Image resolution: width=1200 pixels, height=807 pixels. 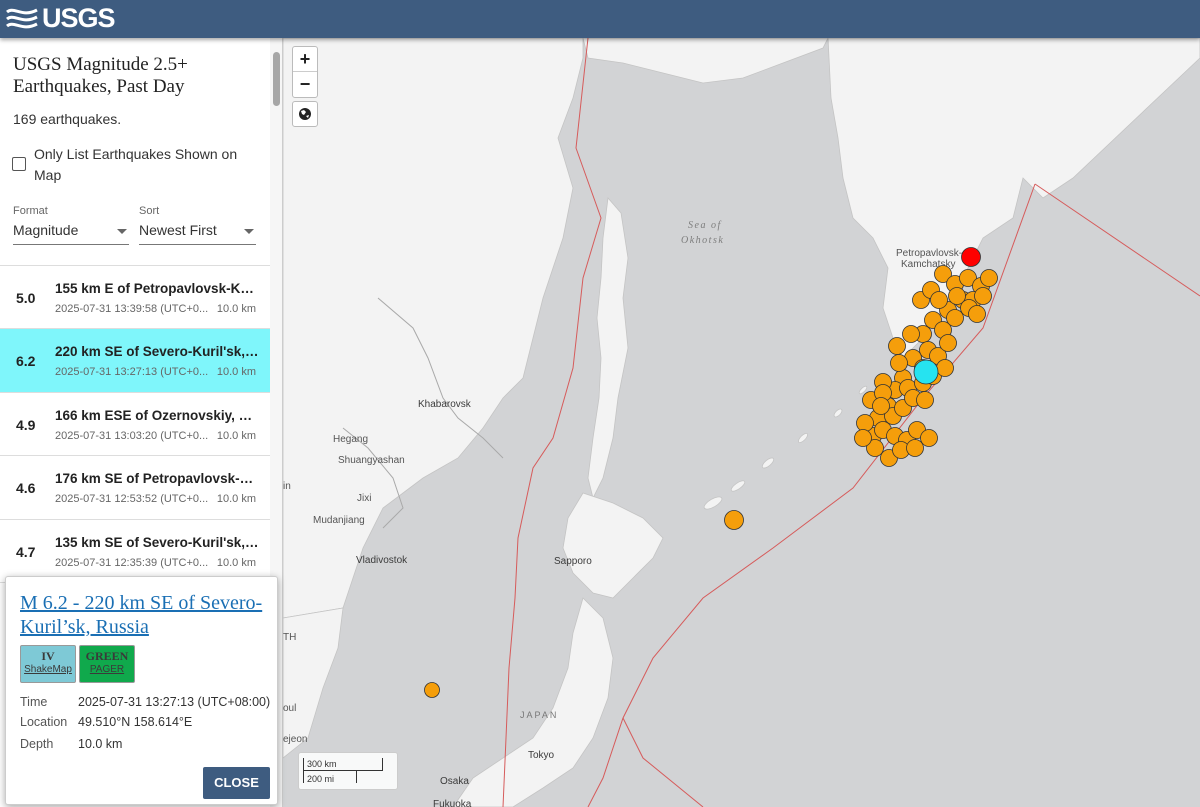 I want to click on sidebar-scrollbar-thumb, so click(x=276, y=79).